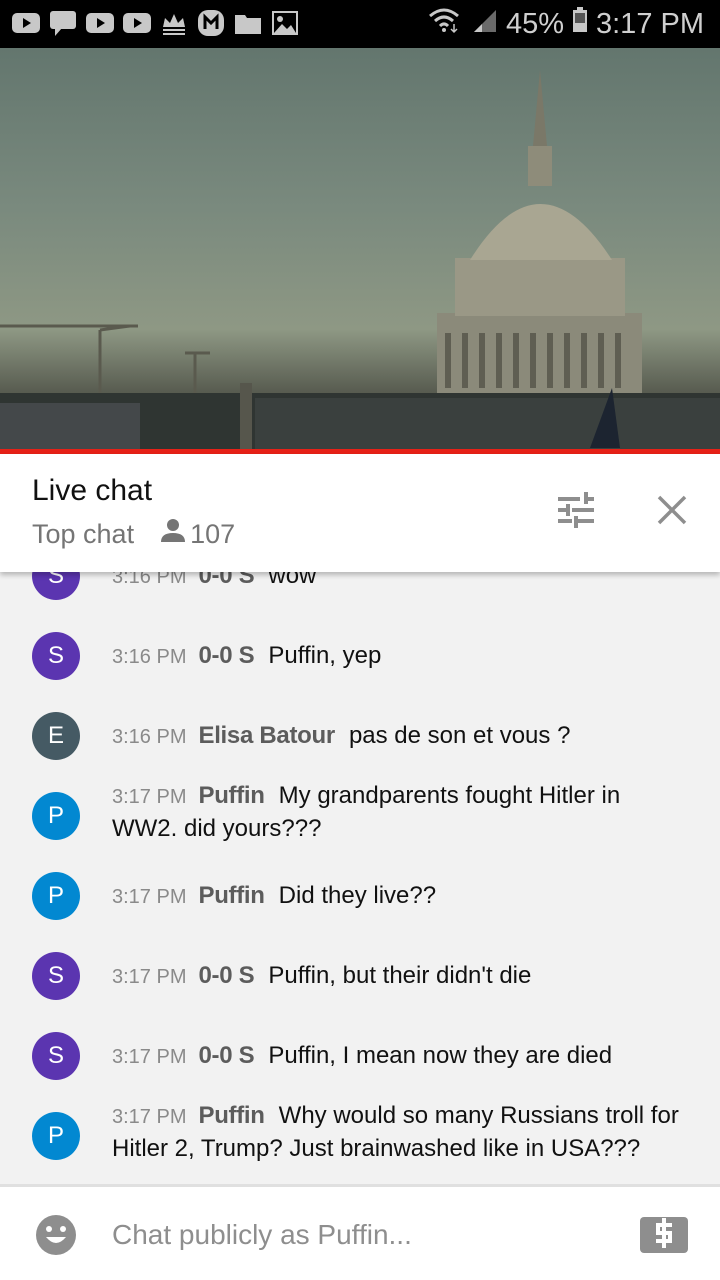  What do you see at coordinates (292, 580) in the screenshot?
I see `message-text: wow` at bounding box center [292, 580].